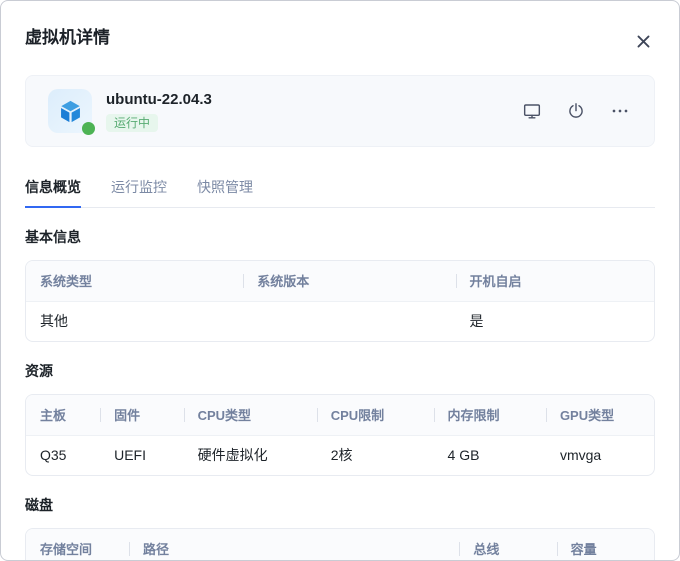 This screenshot has width=680, height=561. I want to click on tab-overview: 信息概览, so click(53, 192).